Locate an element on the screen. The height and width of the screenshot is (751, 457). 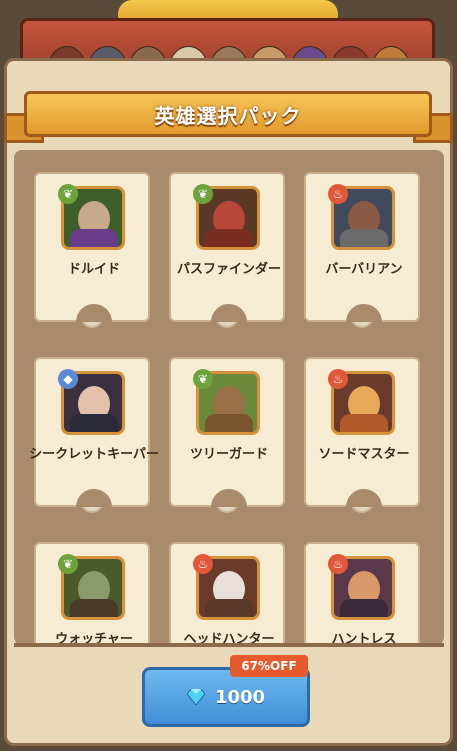
gem-icon is located at coordinates (195, 697).